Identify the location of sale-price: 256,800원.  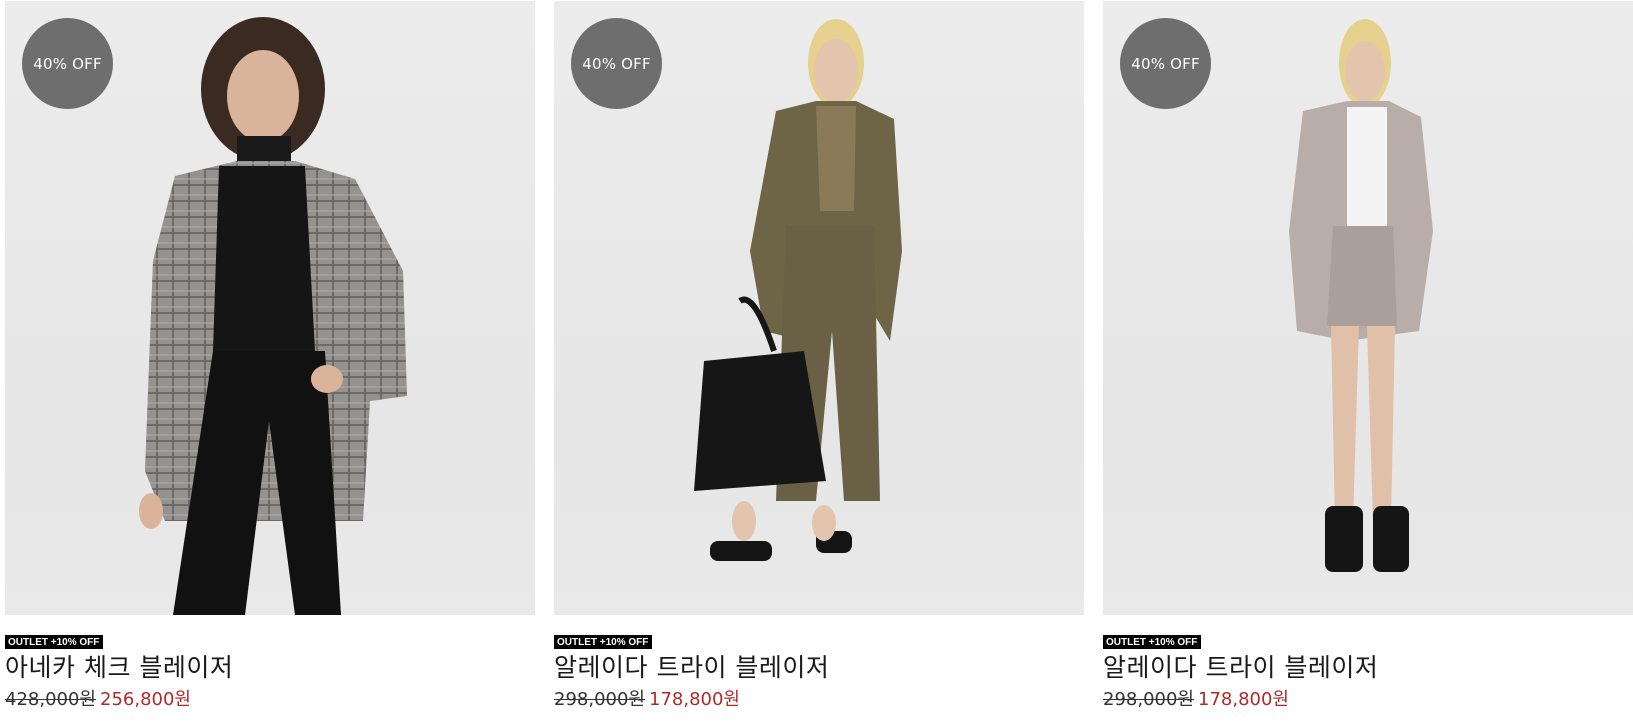
(145, 699).